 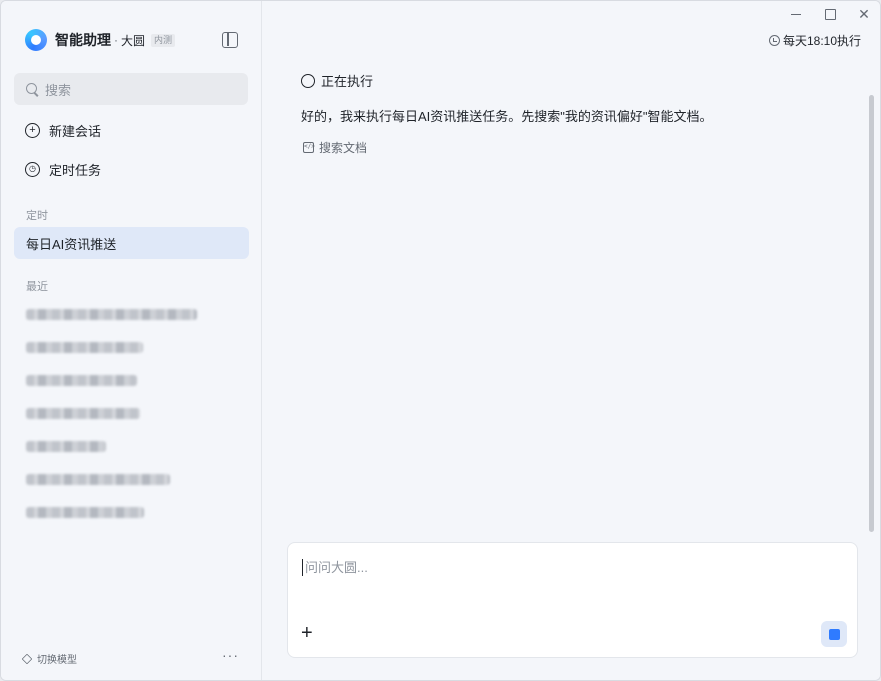 I want to click on add-attachment-button: +, so click(x=307, y=633).